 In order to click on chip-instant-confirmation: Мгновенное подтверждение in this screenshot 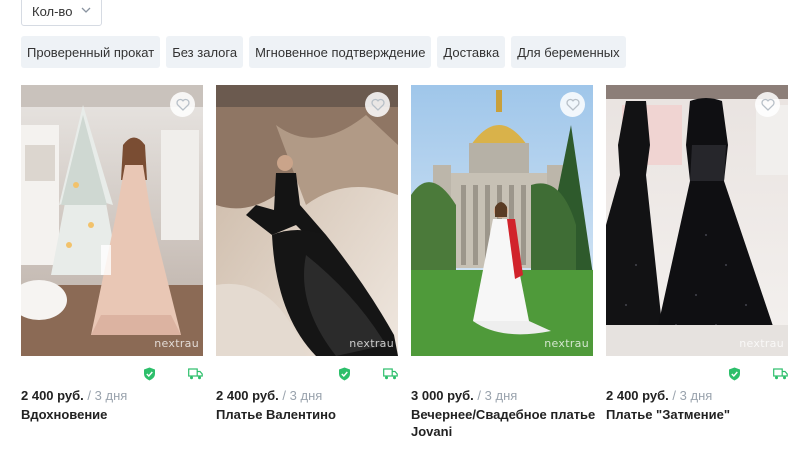, I will do `click(340, 52)`.